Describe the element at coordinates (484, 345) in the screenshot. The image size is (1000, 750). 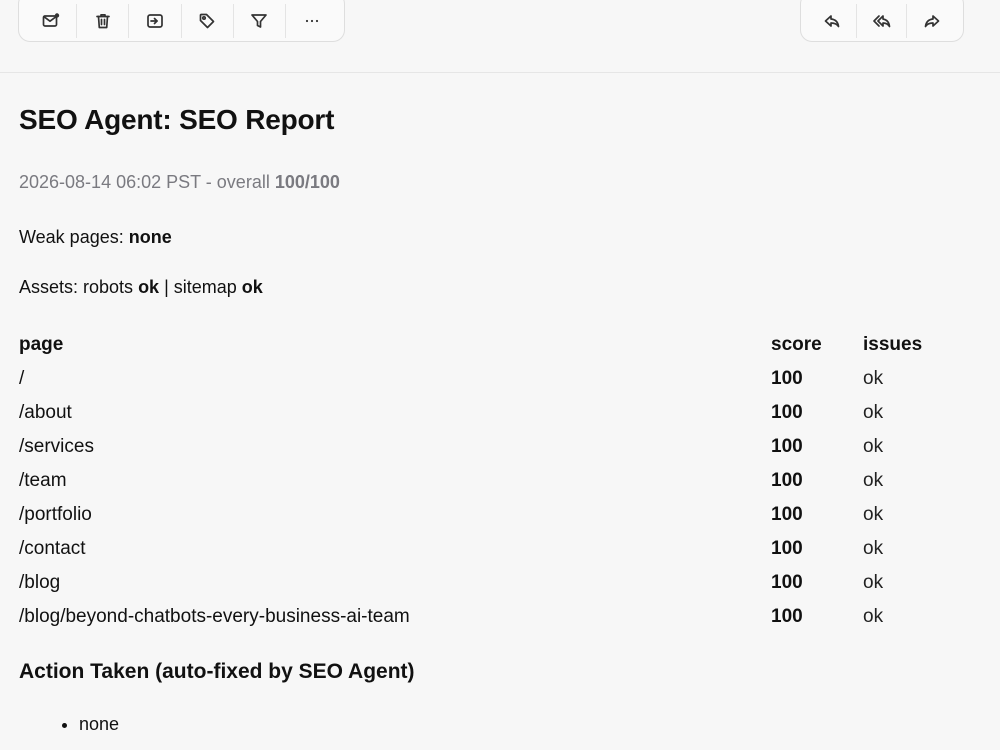
I see `table-header-row: page score issues` at that location.